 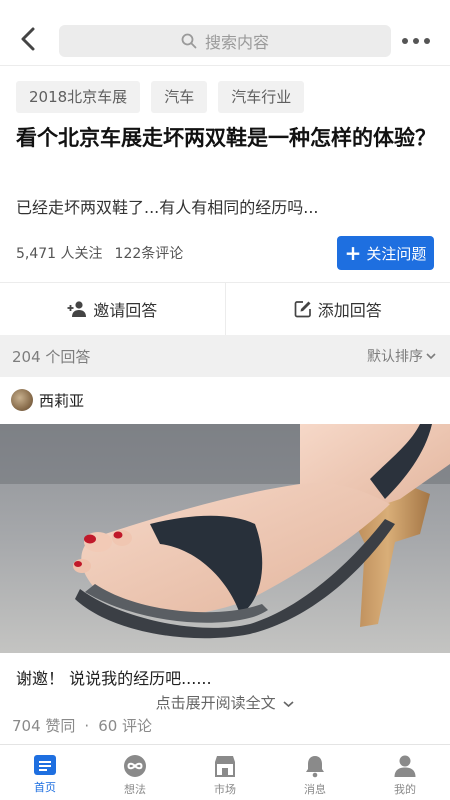 What do you see at coordinates (225, 789) in the screenshot?
I see `tab-label: 市场` at bounding box center [225, 789].